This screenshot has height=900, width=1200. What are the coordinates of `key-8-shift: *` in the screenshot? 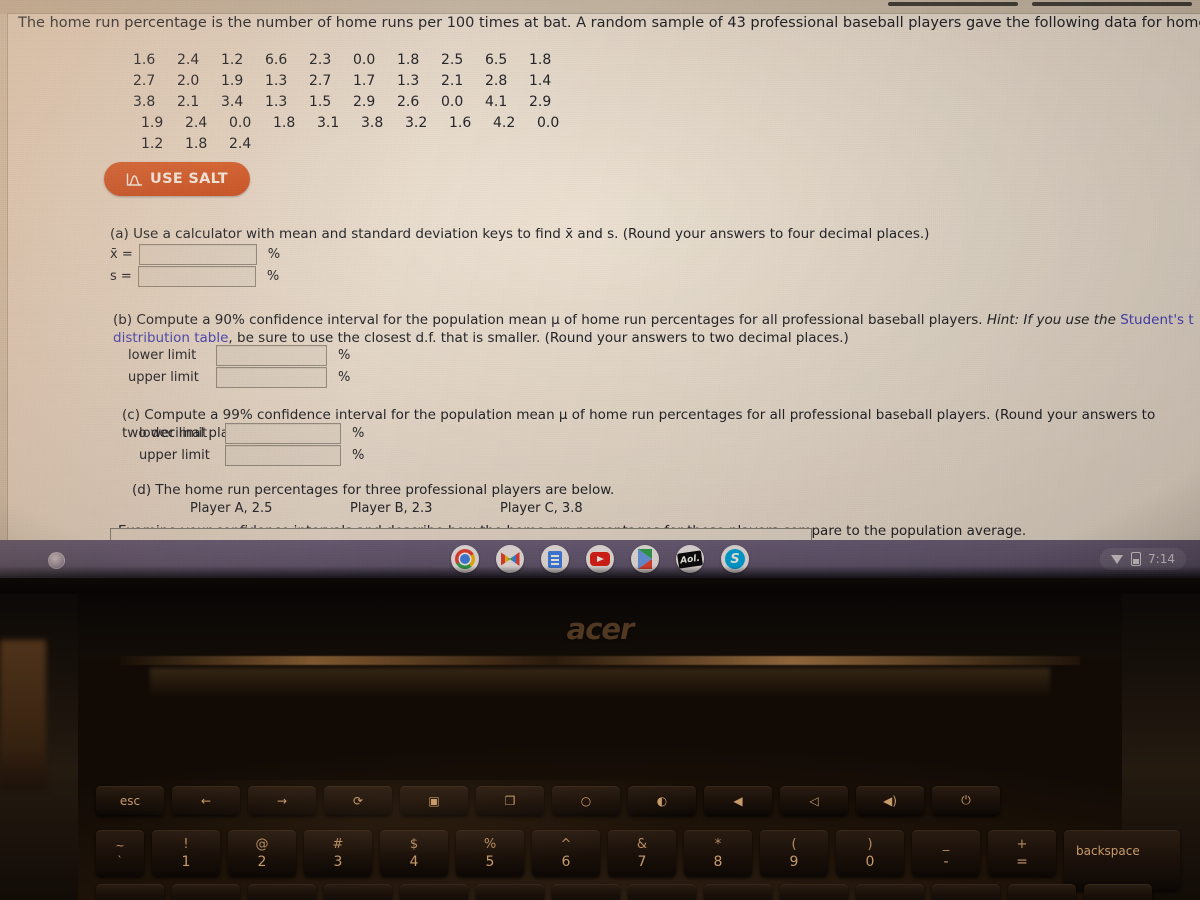 It's located at (718, 844).